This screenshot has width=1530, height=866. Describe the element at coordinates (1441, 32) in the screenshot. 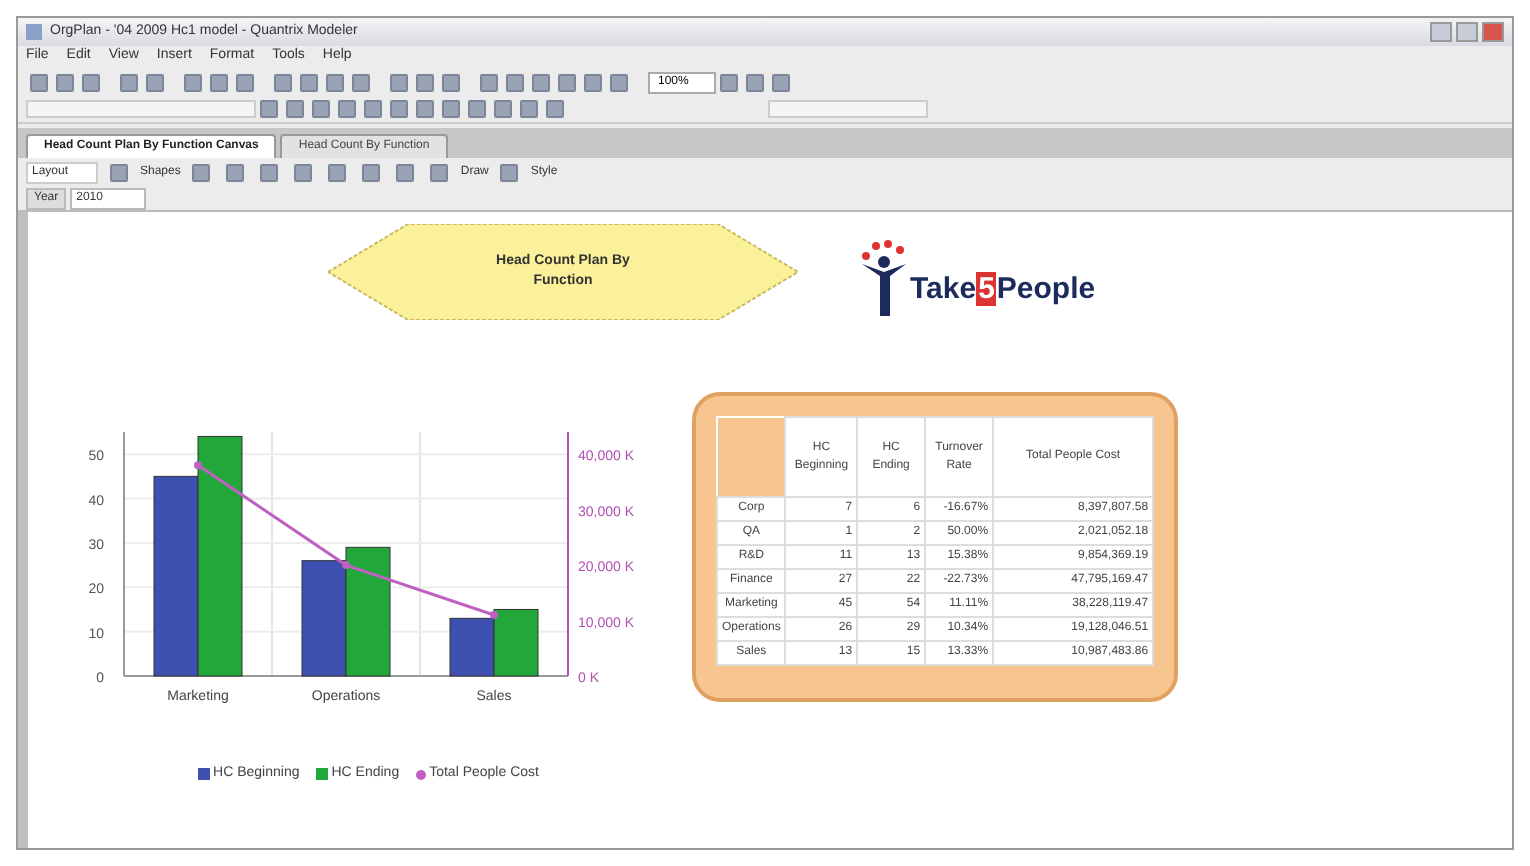

I see `minimize-button` at that location.